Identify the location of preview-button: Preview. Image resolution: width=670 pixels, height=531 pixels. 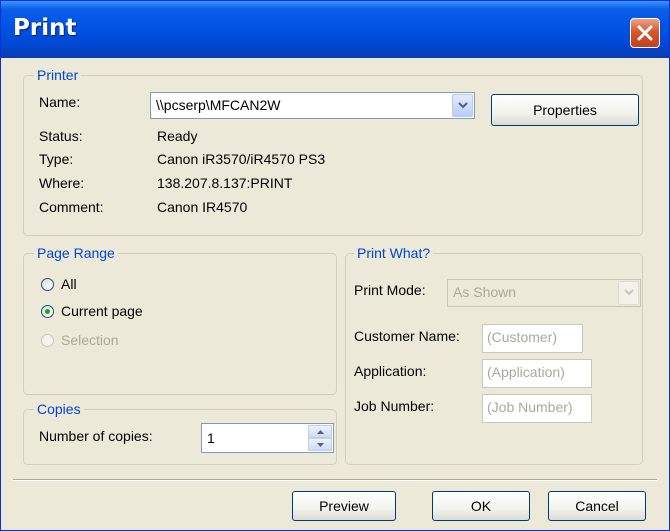
(344, 506).